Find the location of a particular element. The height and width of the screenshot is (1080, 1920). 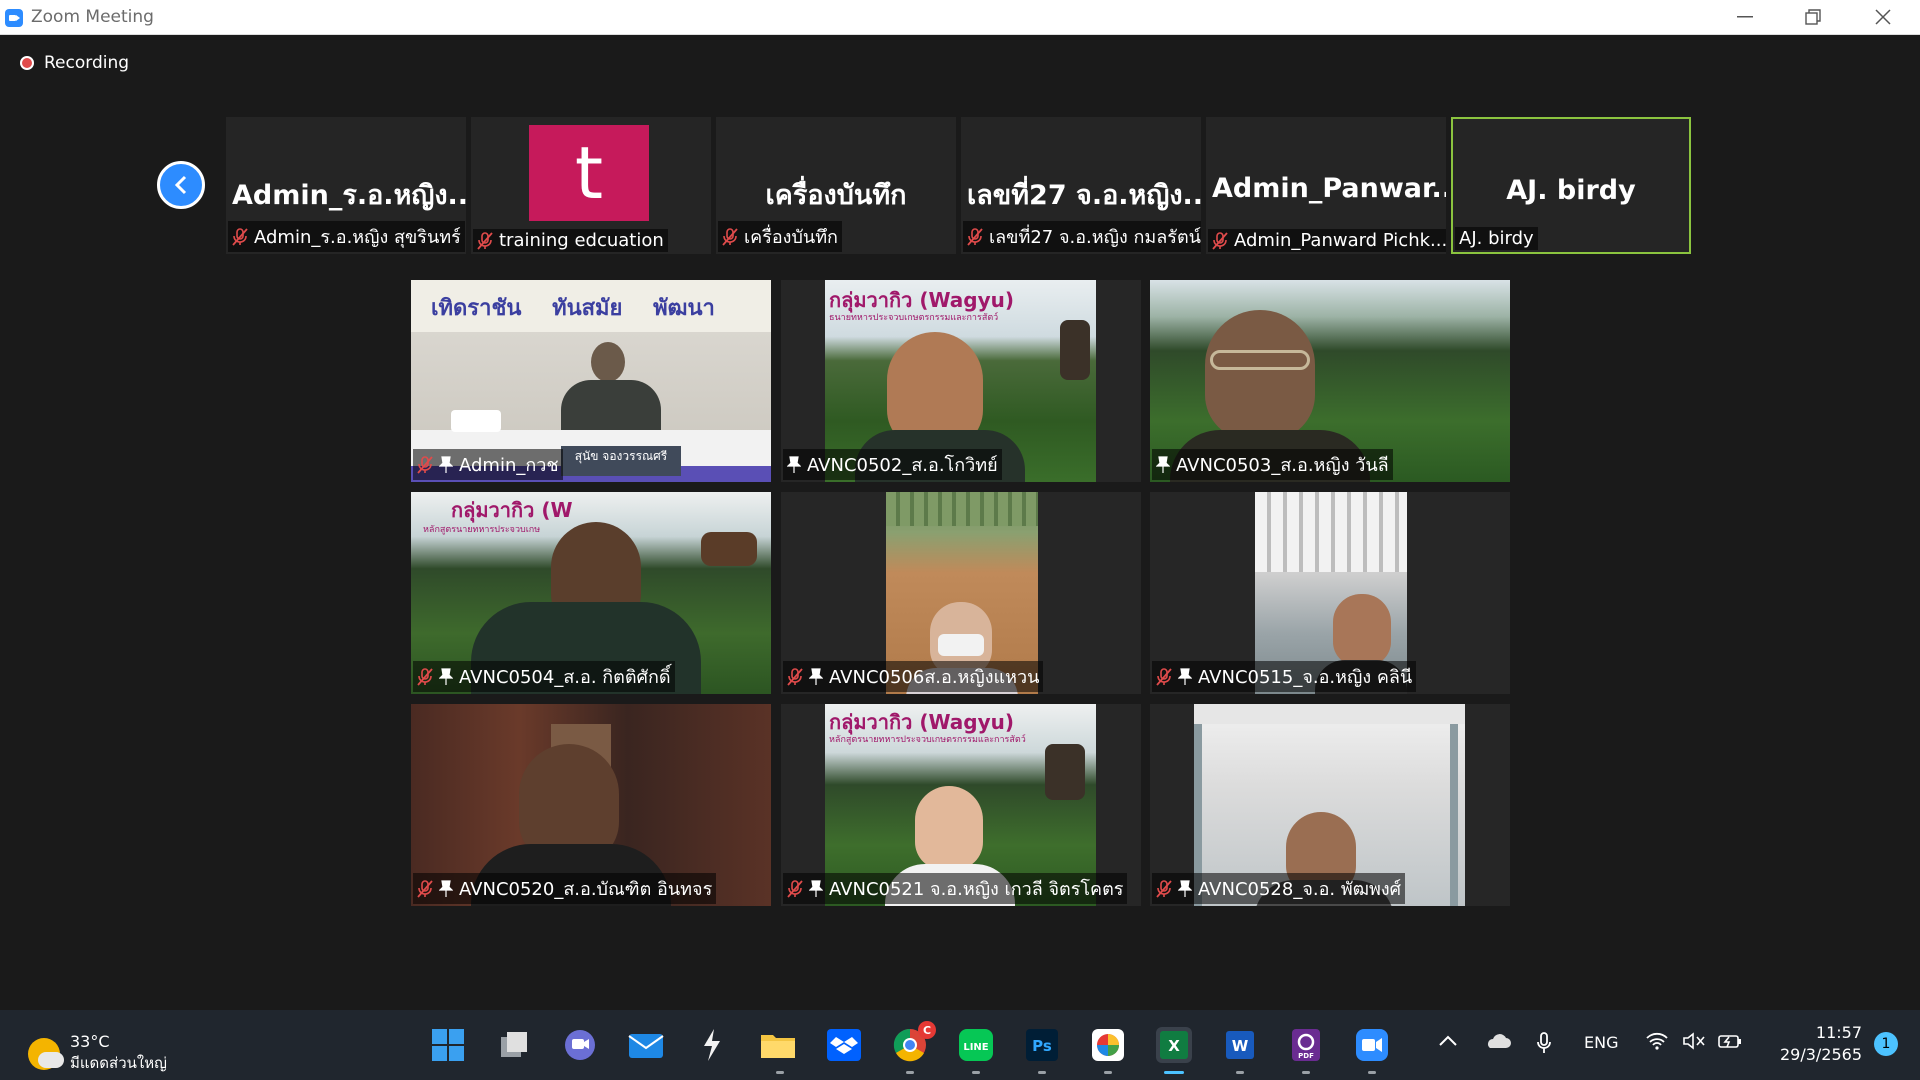

pdf-icon: PDF is located at coordinates (1306, 1045).